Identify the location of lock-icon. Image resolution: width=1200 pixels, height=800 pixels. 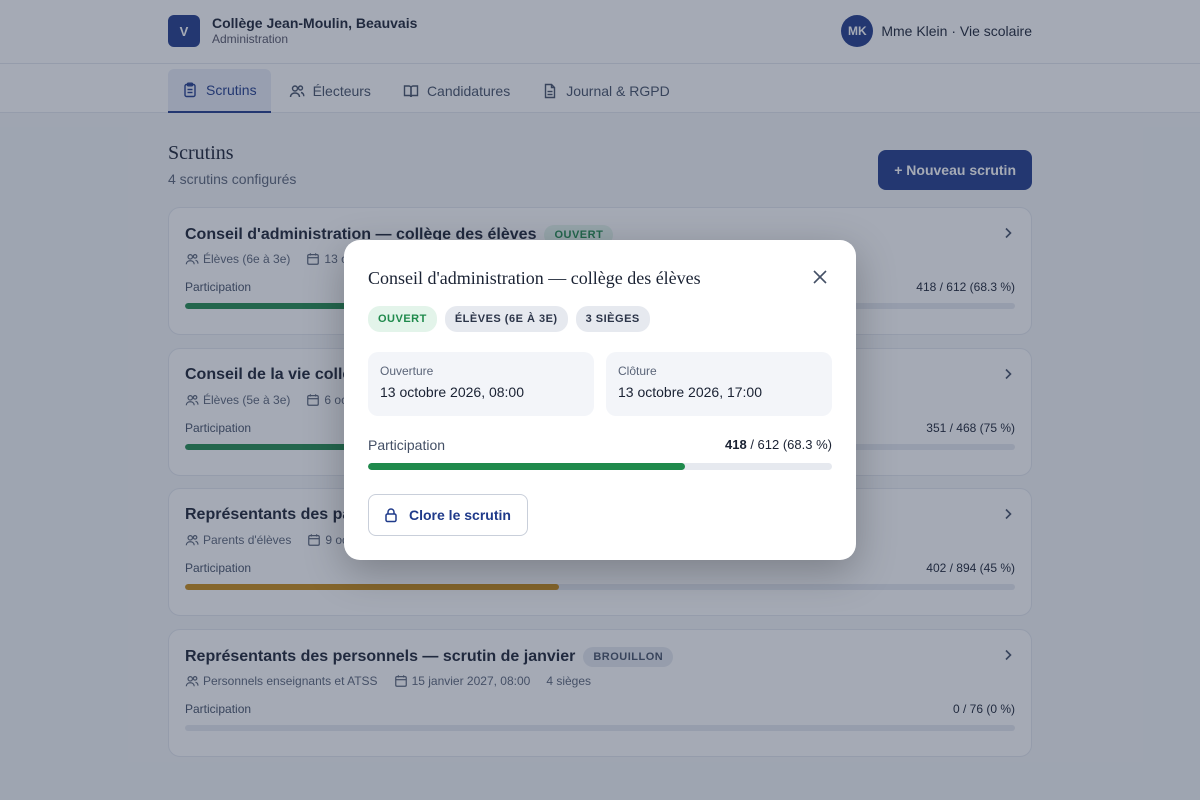
(391, 515).